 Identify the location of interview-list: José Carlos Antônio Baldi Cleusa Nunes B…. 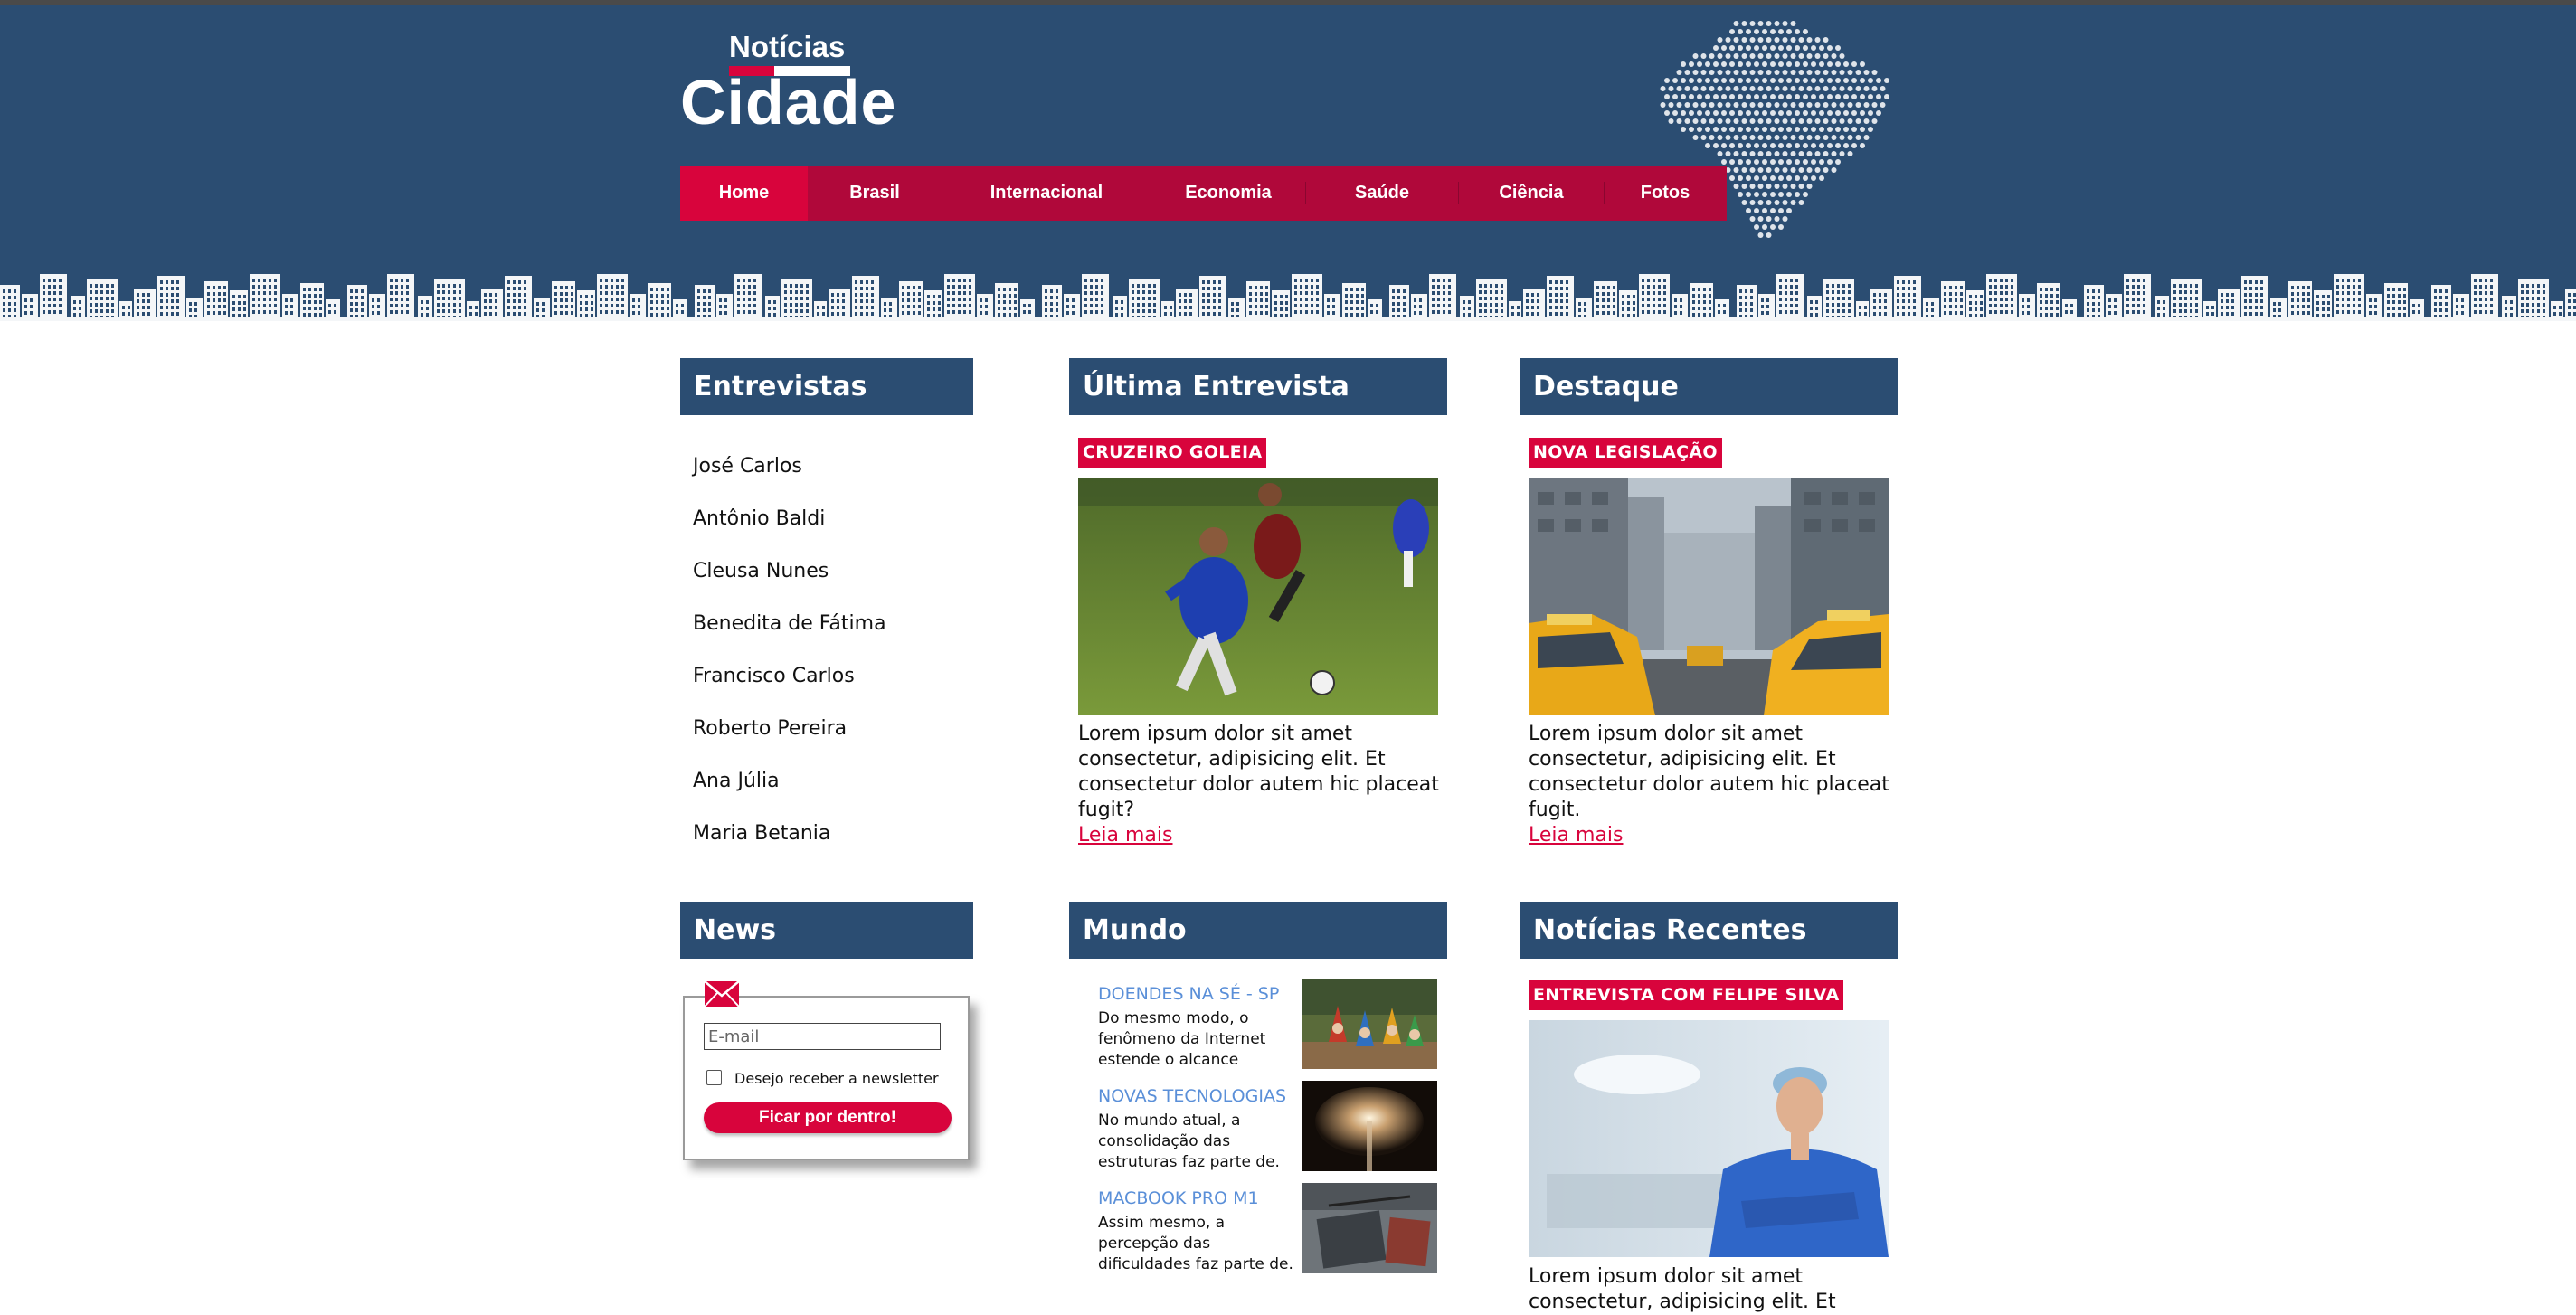
(790, 658).